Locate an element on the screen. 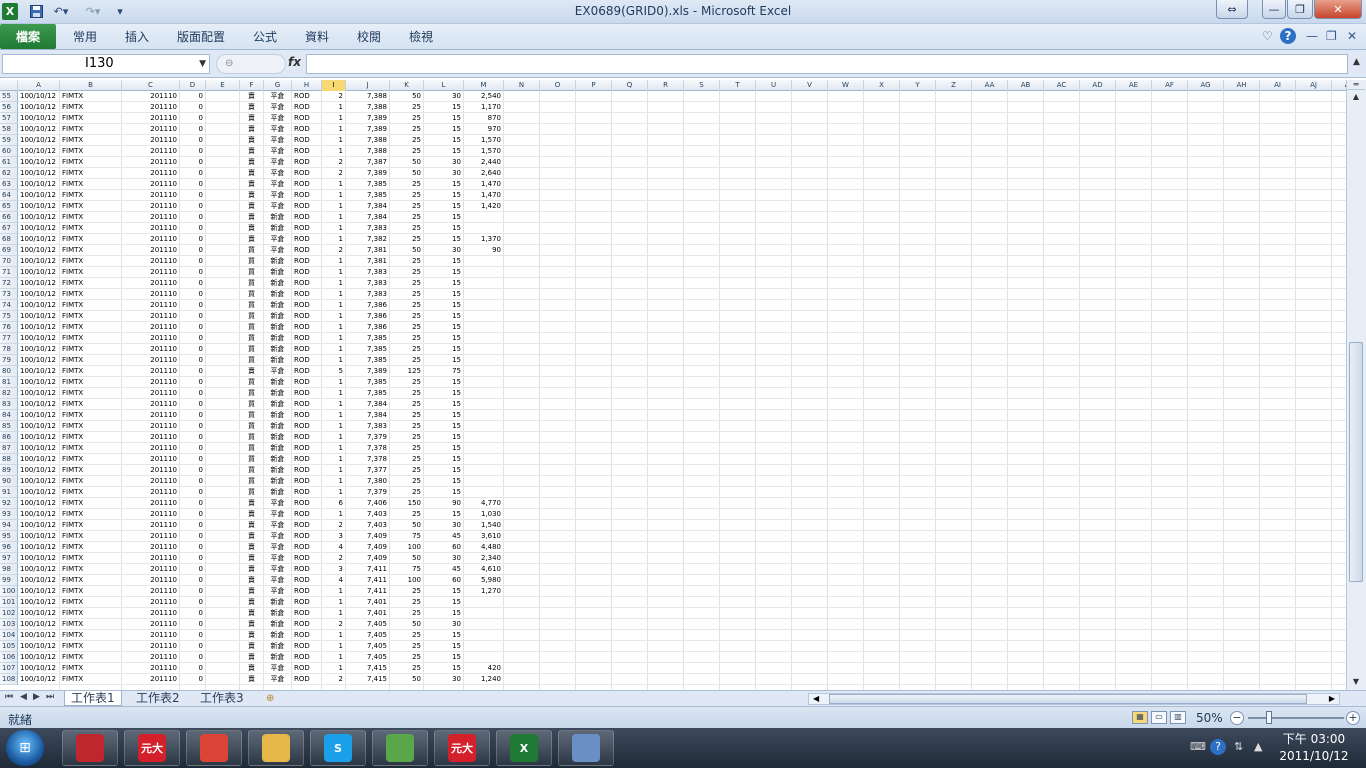 The image size is (1366, 768). row-header: 100 is located at coordinates (9, 591).